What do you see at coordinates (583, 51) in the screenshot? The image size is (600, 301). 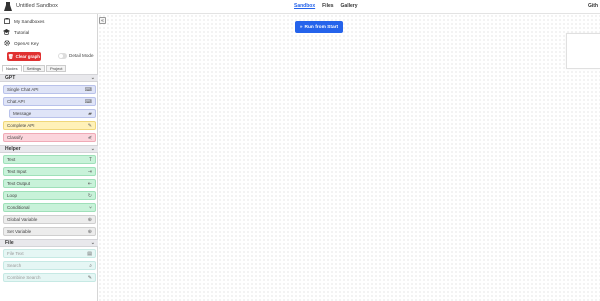 I see `right-panel` at bounding box center [583, 51].